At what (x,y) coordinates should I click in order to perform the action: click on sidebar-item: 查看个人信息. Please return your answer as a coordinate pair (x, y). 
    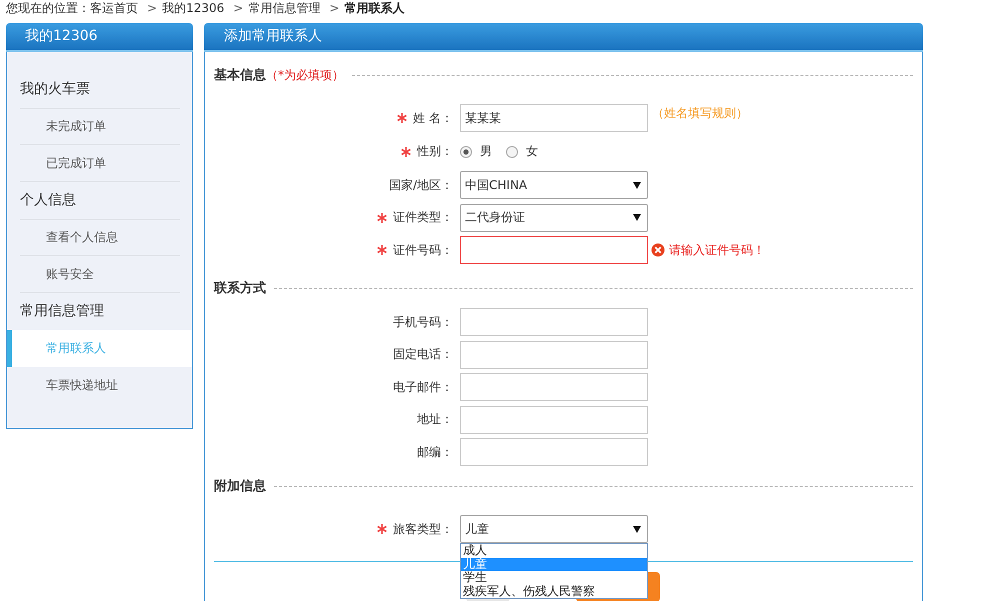
    Looking at the image, I should click on (99, 237).